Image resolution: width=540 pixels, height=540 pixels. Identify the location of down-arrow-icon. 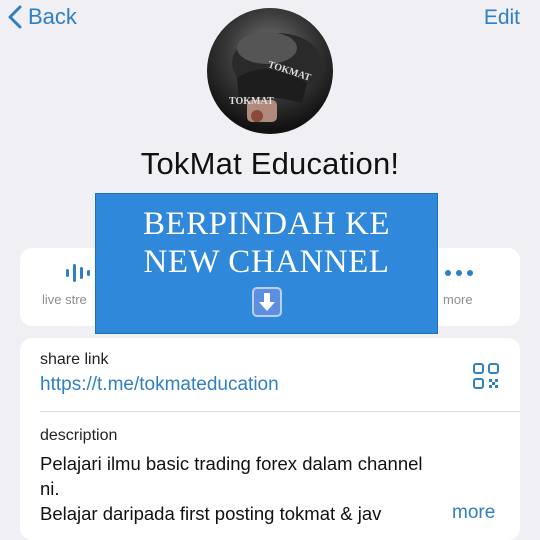
(266, 302).